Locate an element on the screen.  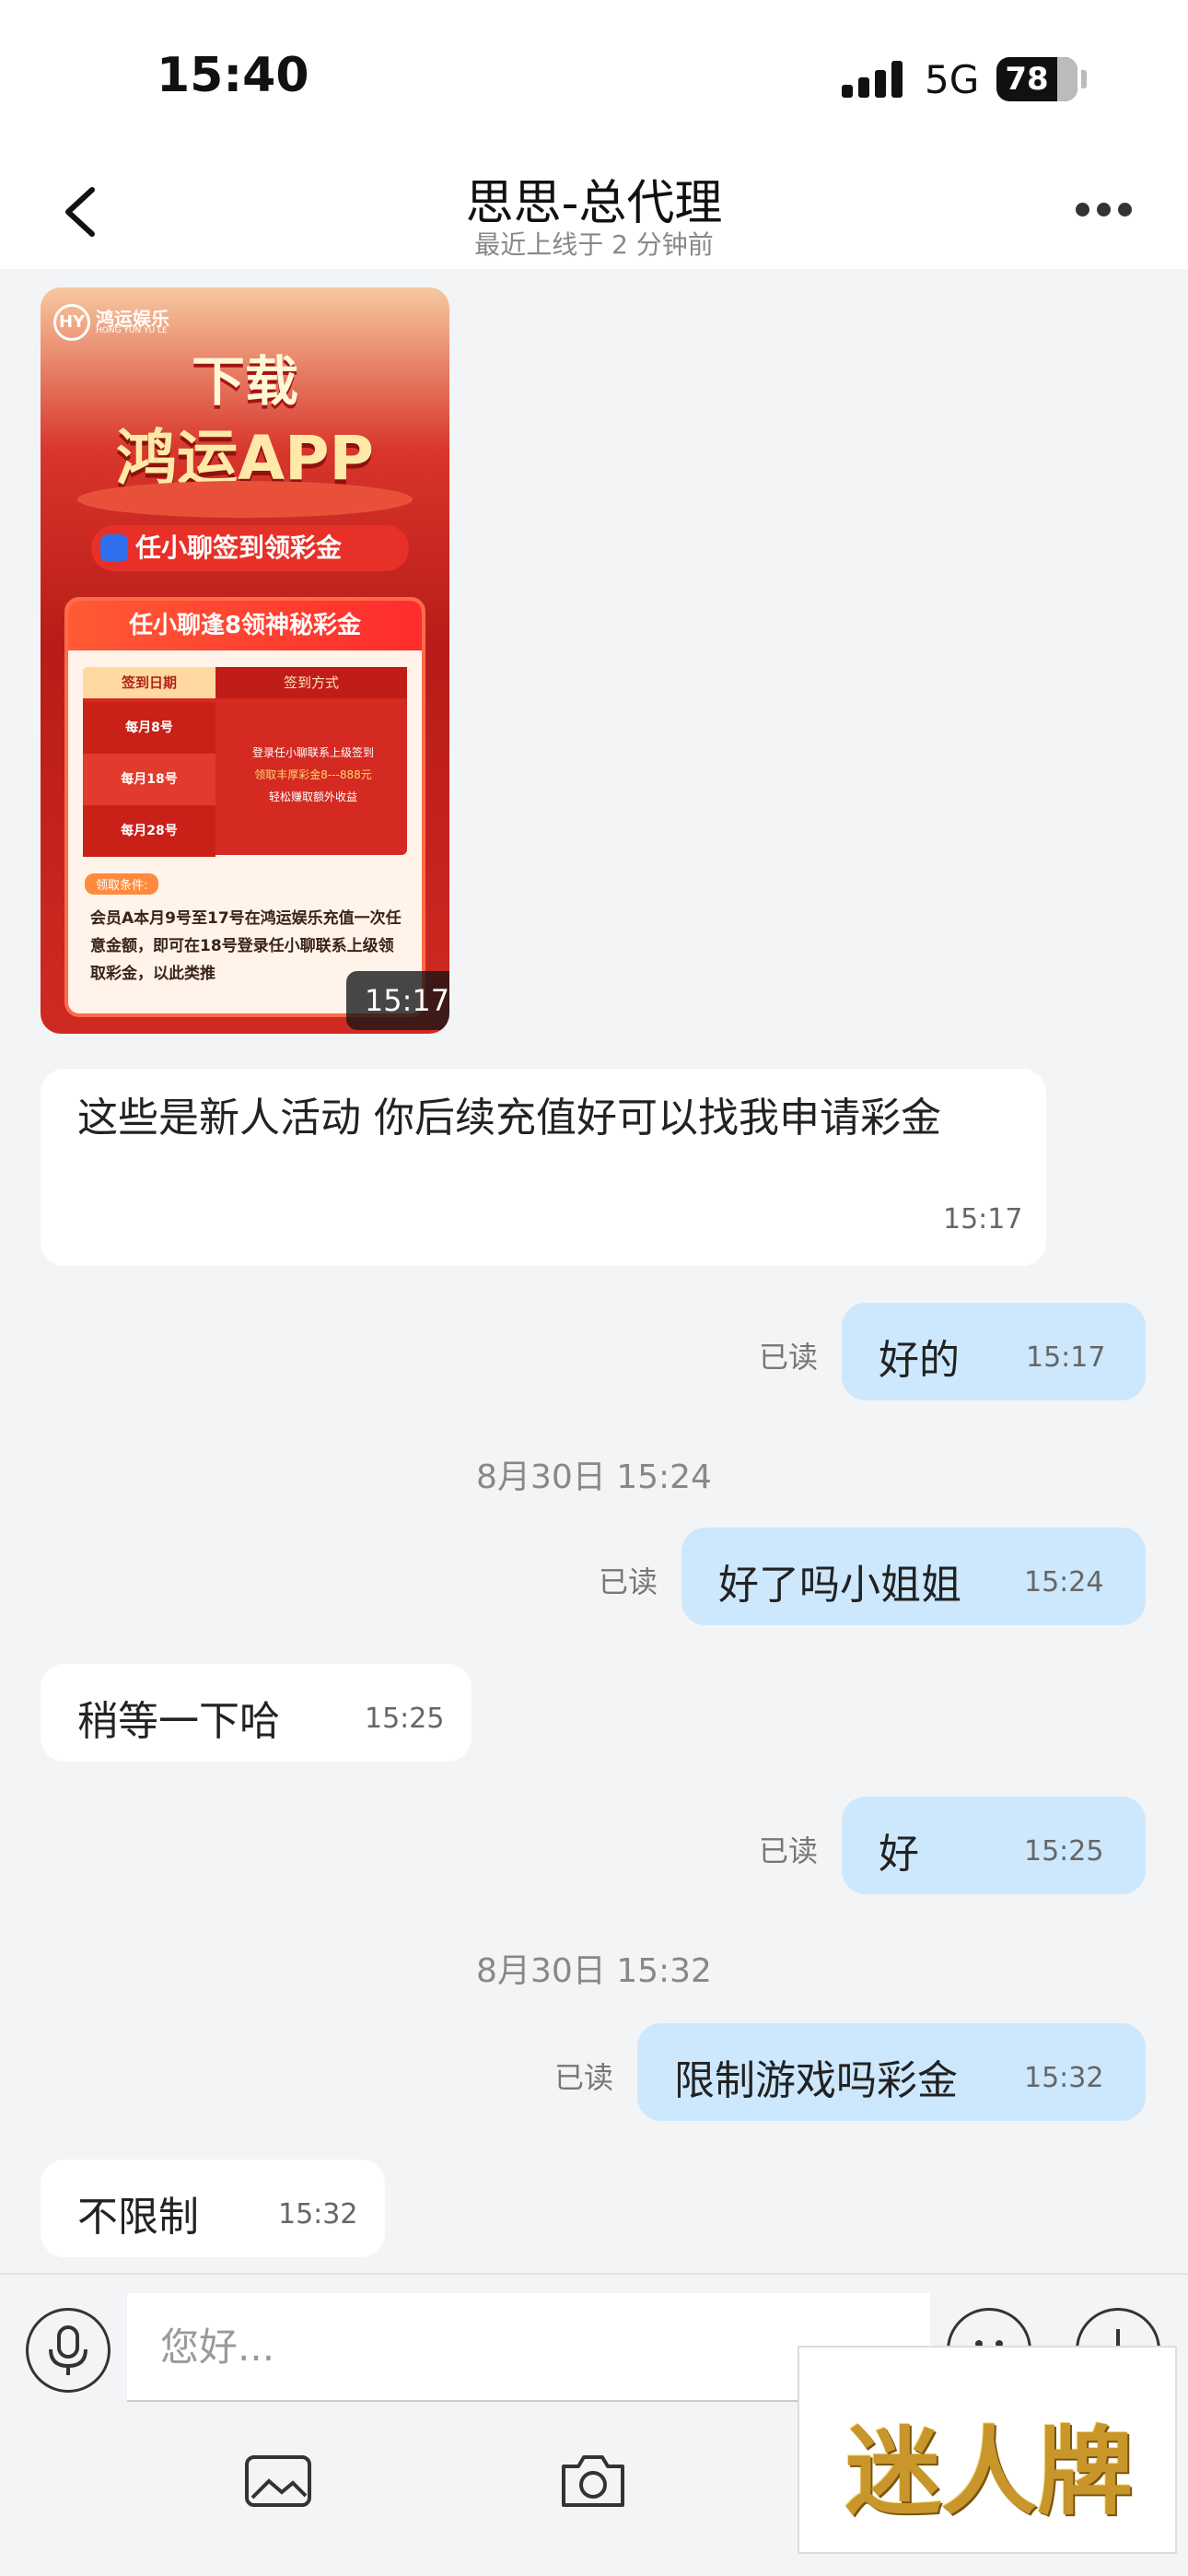
message-text: 限制游戏吗彩金 is located at coordinates (816, 2080).